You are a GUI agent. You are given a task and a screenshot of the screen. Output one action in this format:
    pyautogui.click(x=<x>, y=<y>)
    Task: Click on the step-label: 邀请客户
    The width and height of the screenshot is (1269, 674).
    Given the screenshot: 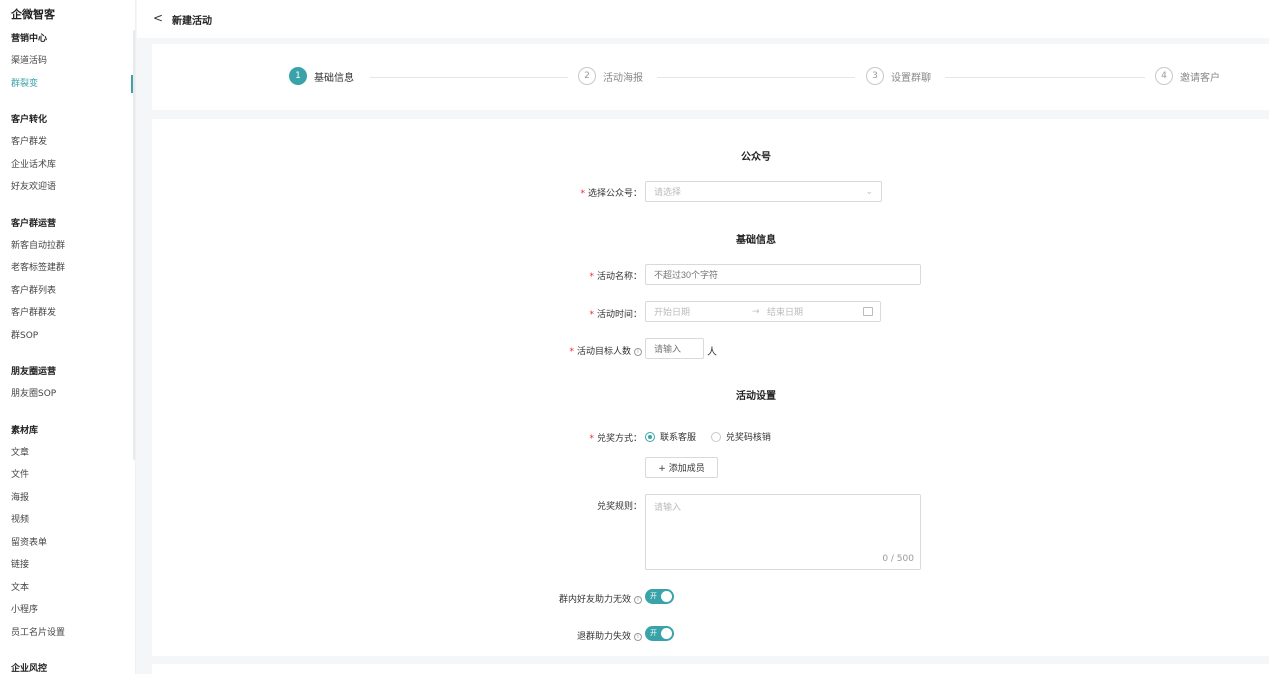 What is the action you would take?
    pyautogui.click(x=1200, y=78)
    